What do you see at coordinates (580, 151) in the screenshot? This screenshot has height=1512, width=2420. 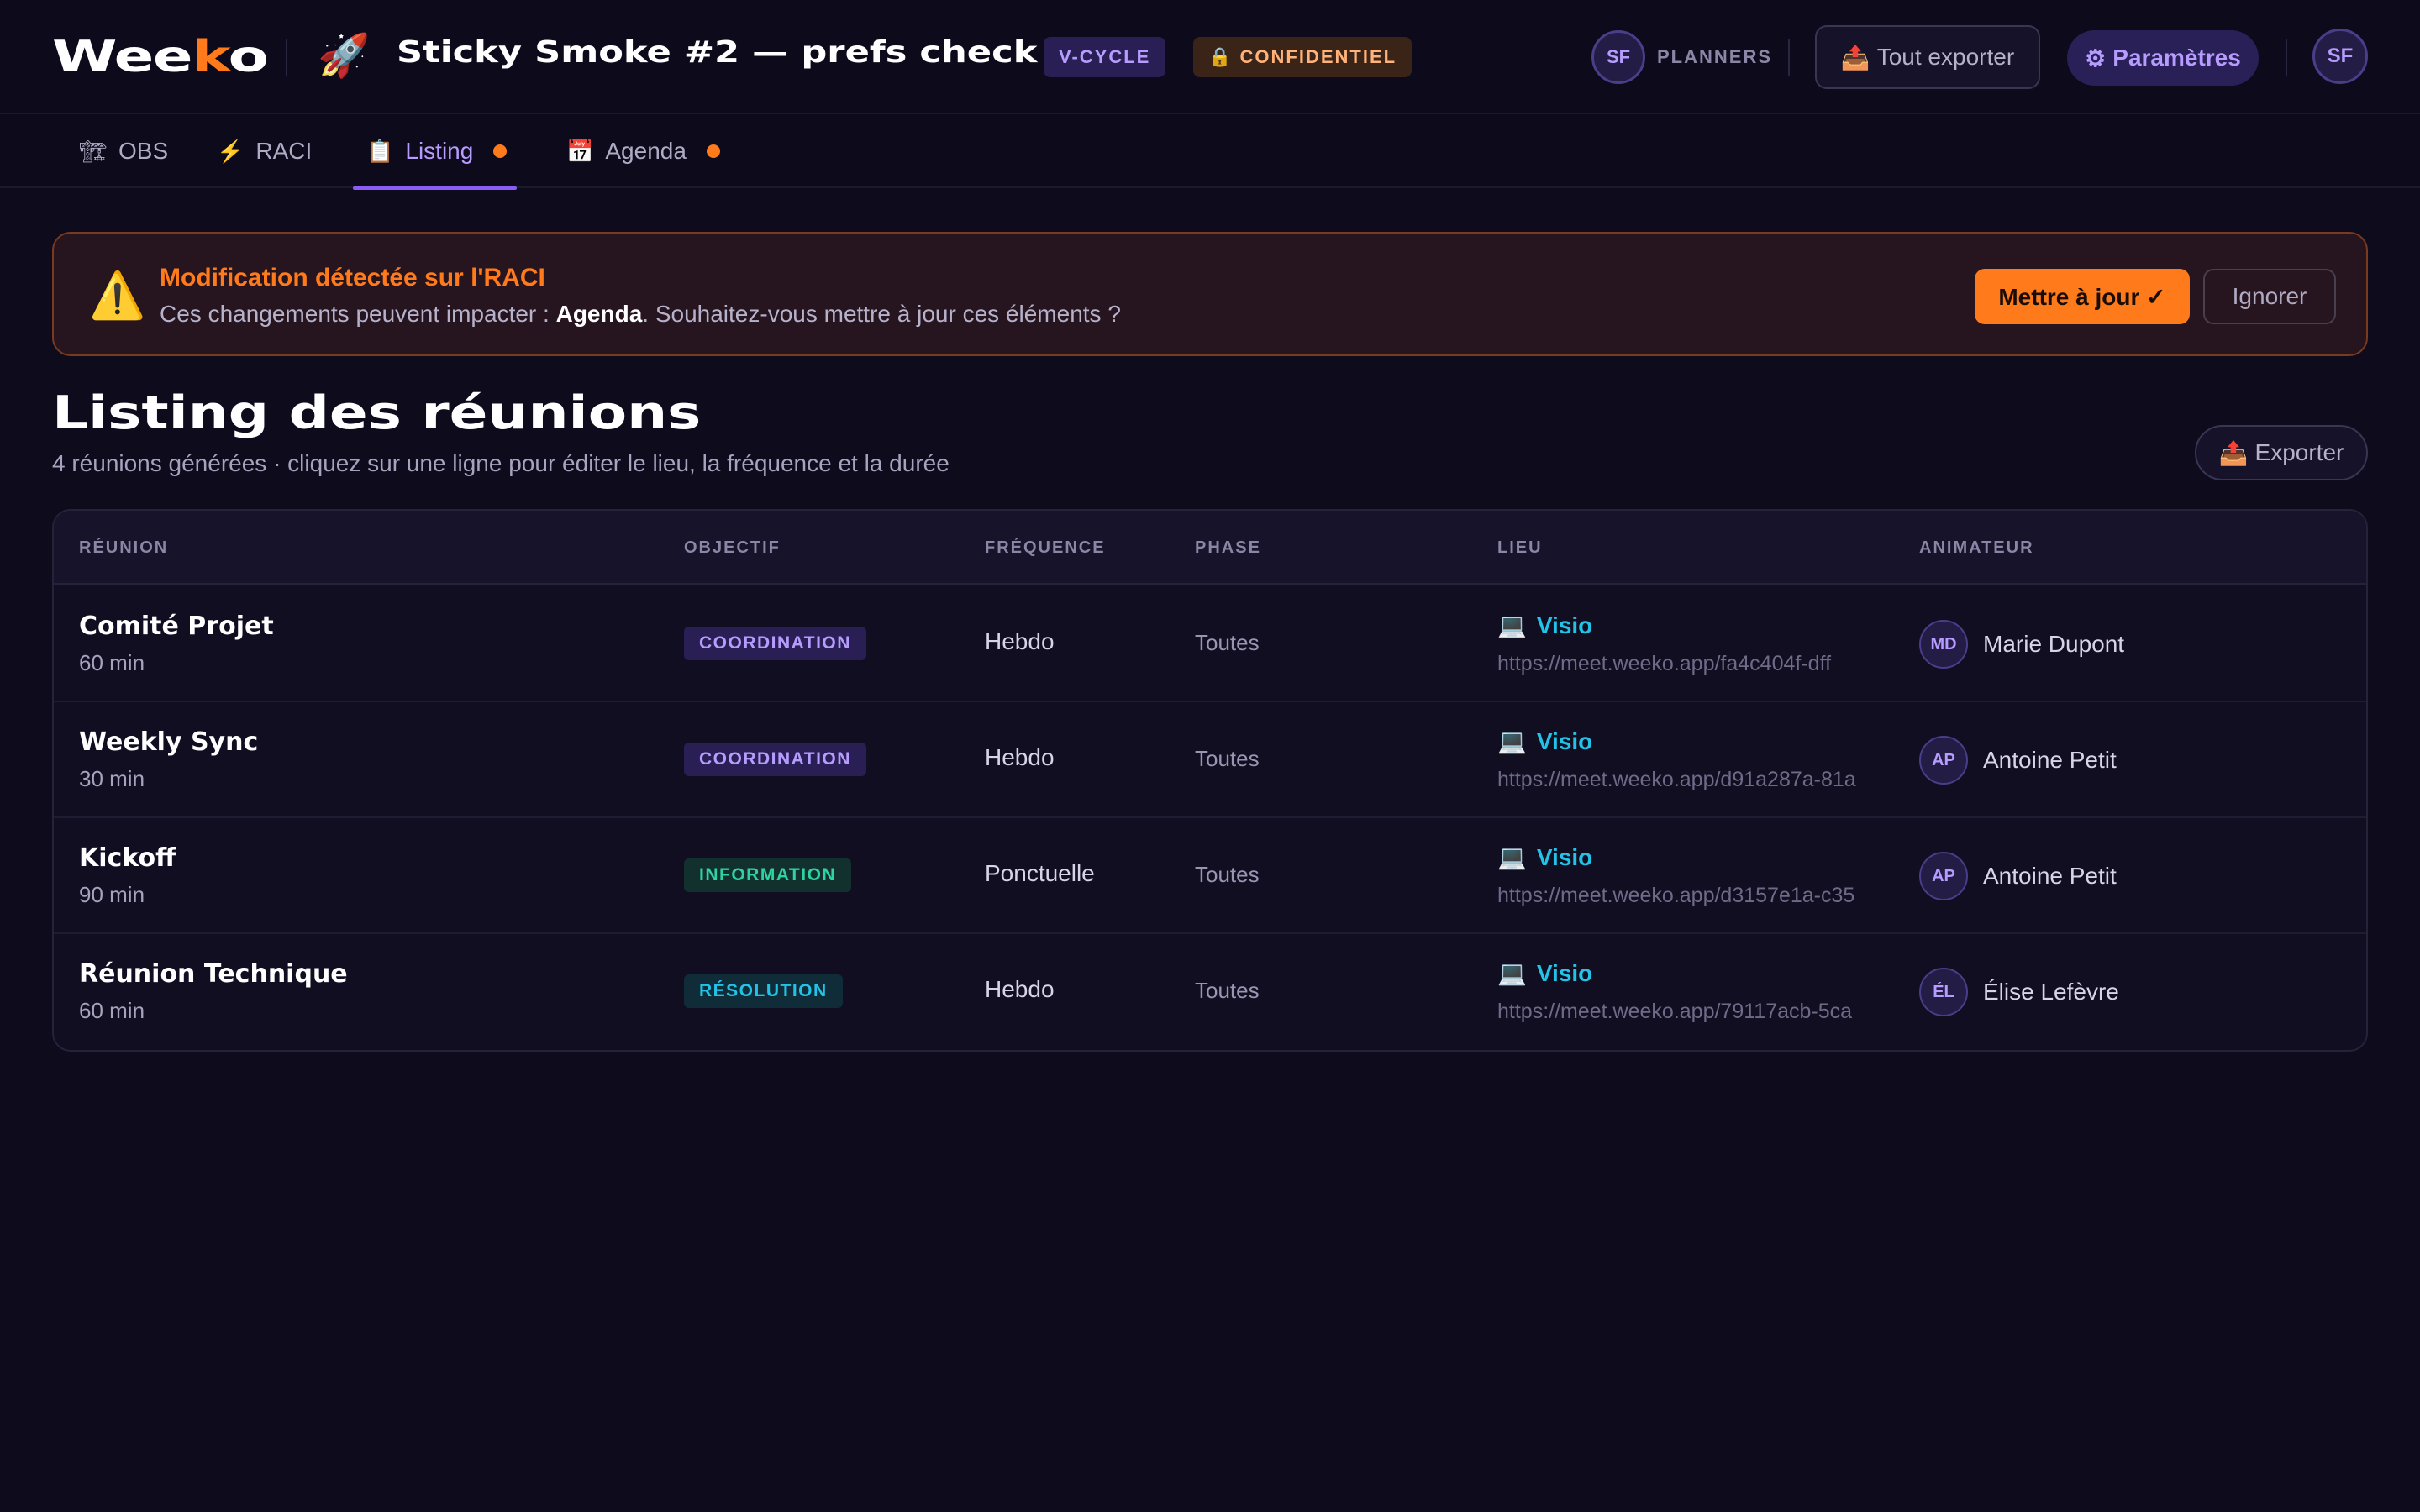 I see `calendar-icon: 📅` at bounding box center [580, 151].